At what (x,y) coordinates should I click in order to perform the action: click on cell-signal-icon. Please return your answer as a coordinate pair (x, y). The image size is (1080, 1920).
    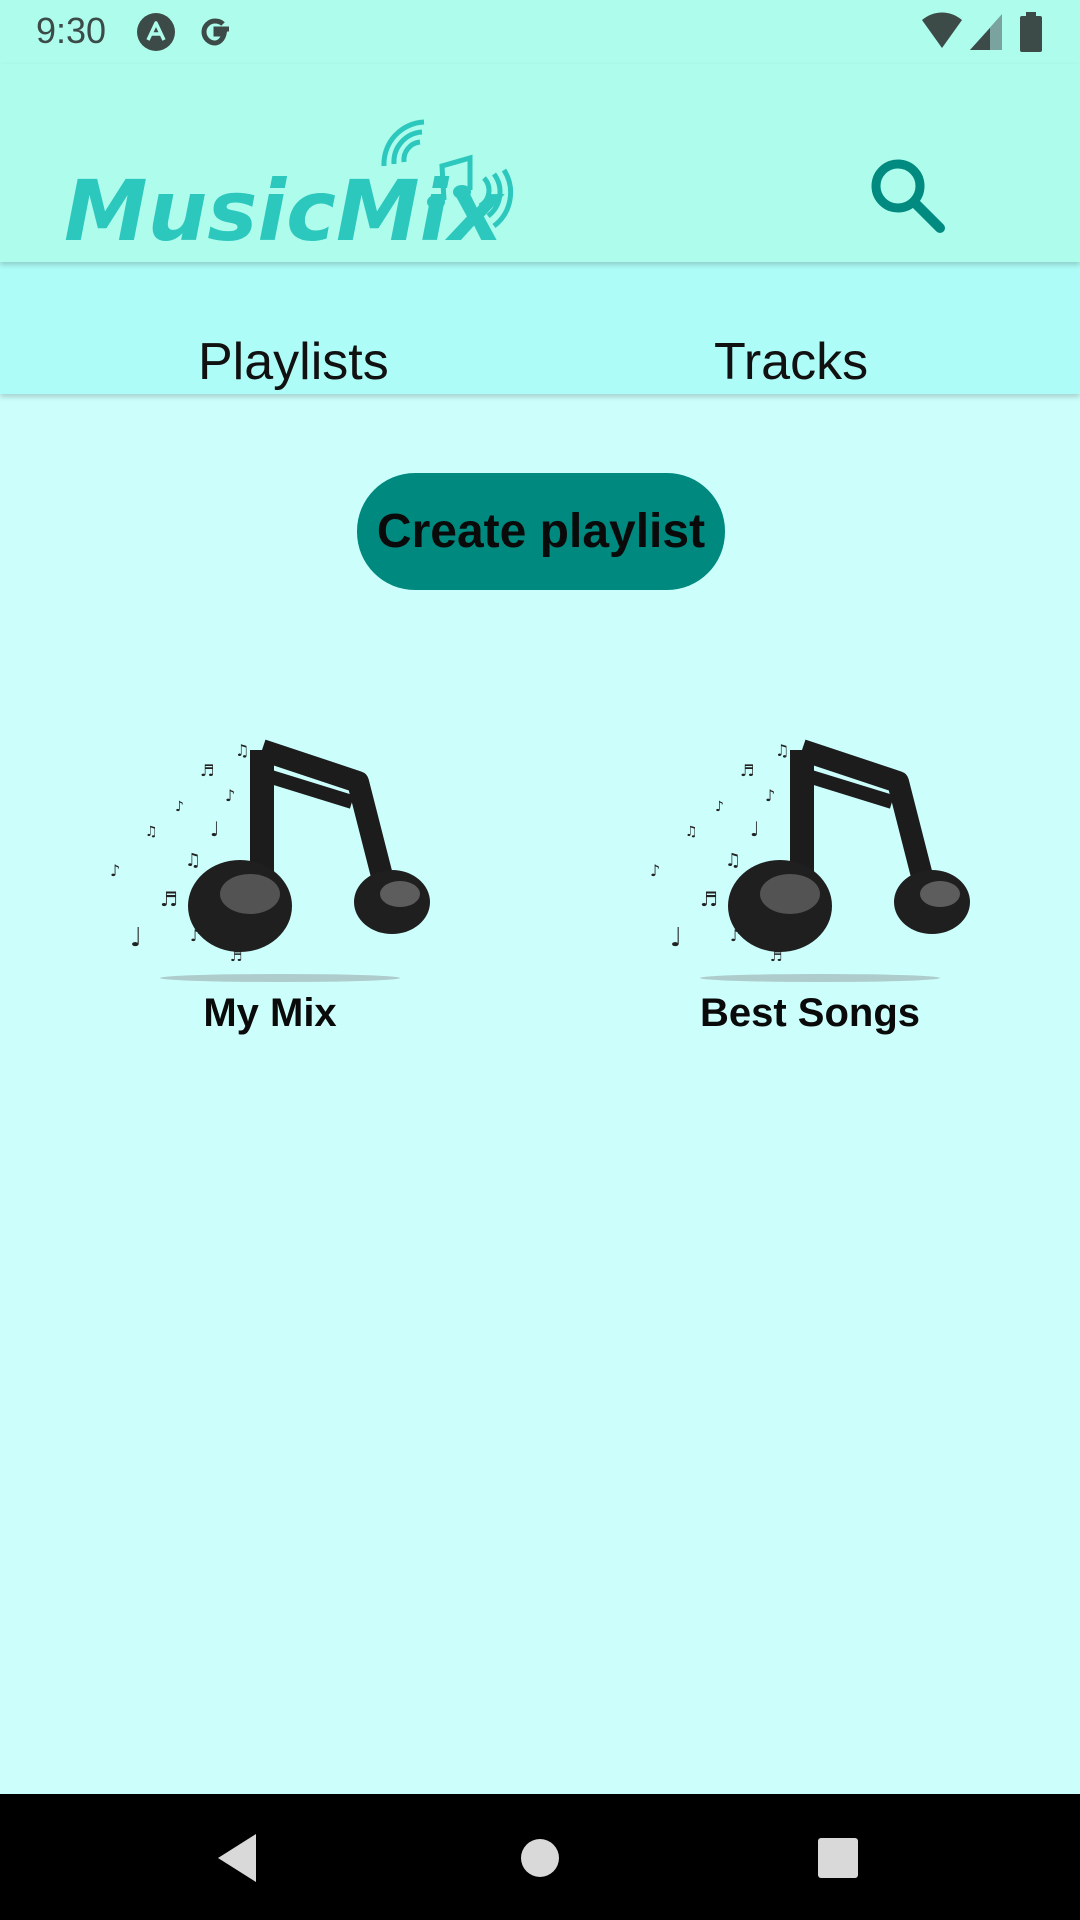
    Looking at the image, I should click on (986, 34).